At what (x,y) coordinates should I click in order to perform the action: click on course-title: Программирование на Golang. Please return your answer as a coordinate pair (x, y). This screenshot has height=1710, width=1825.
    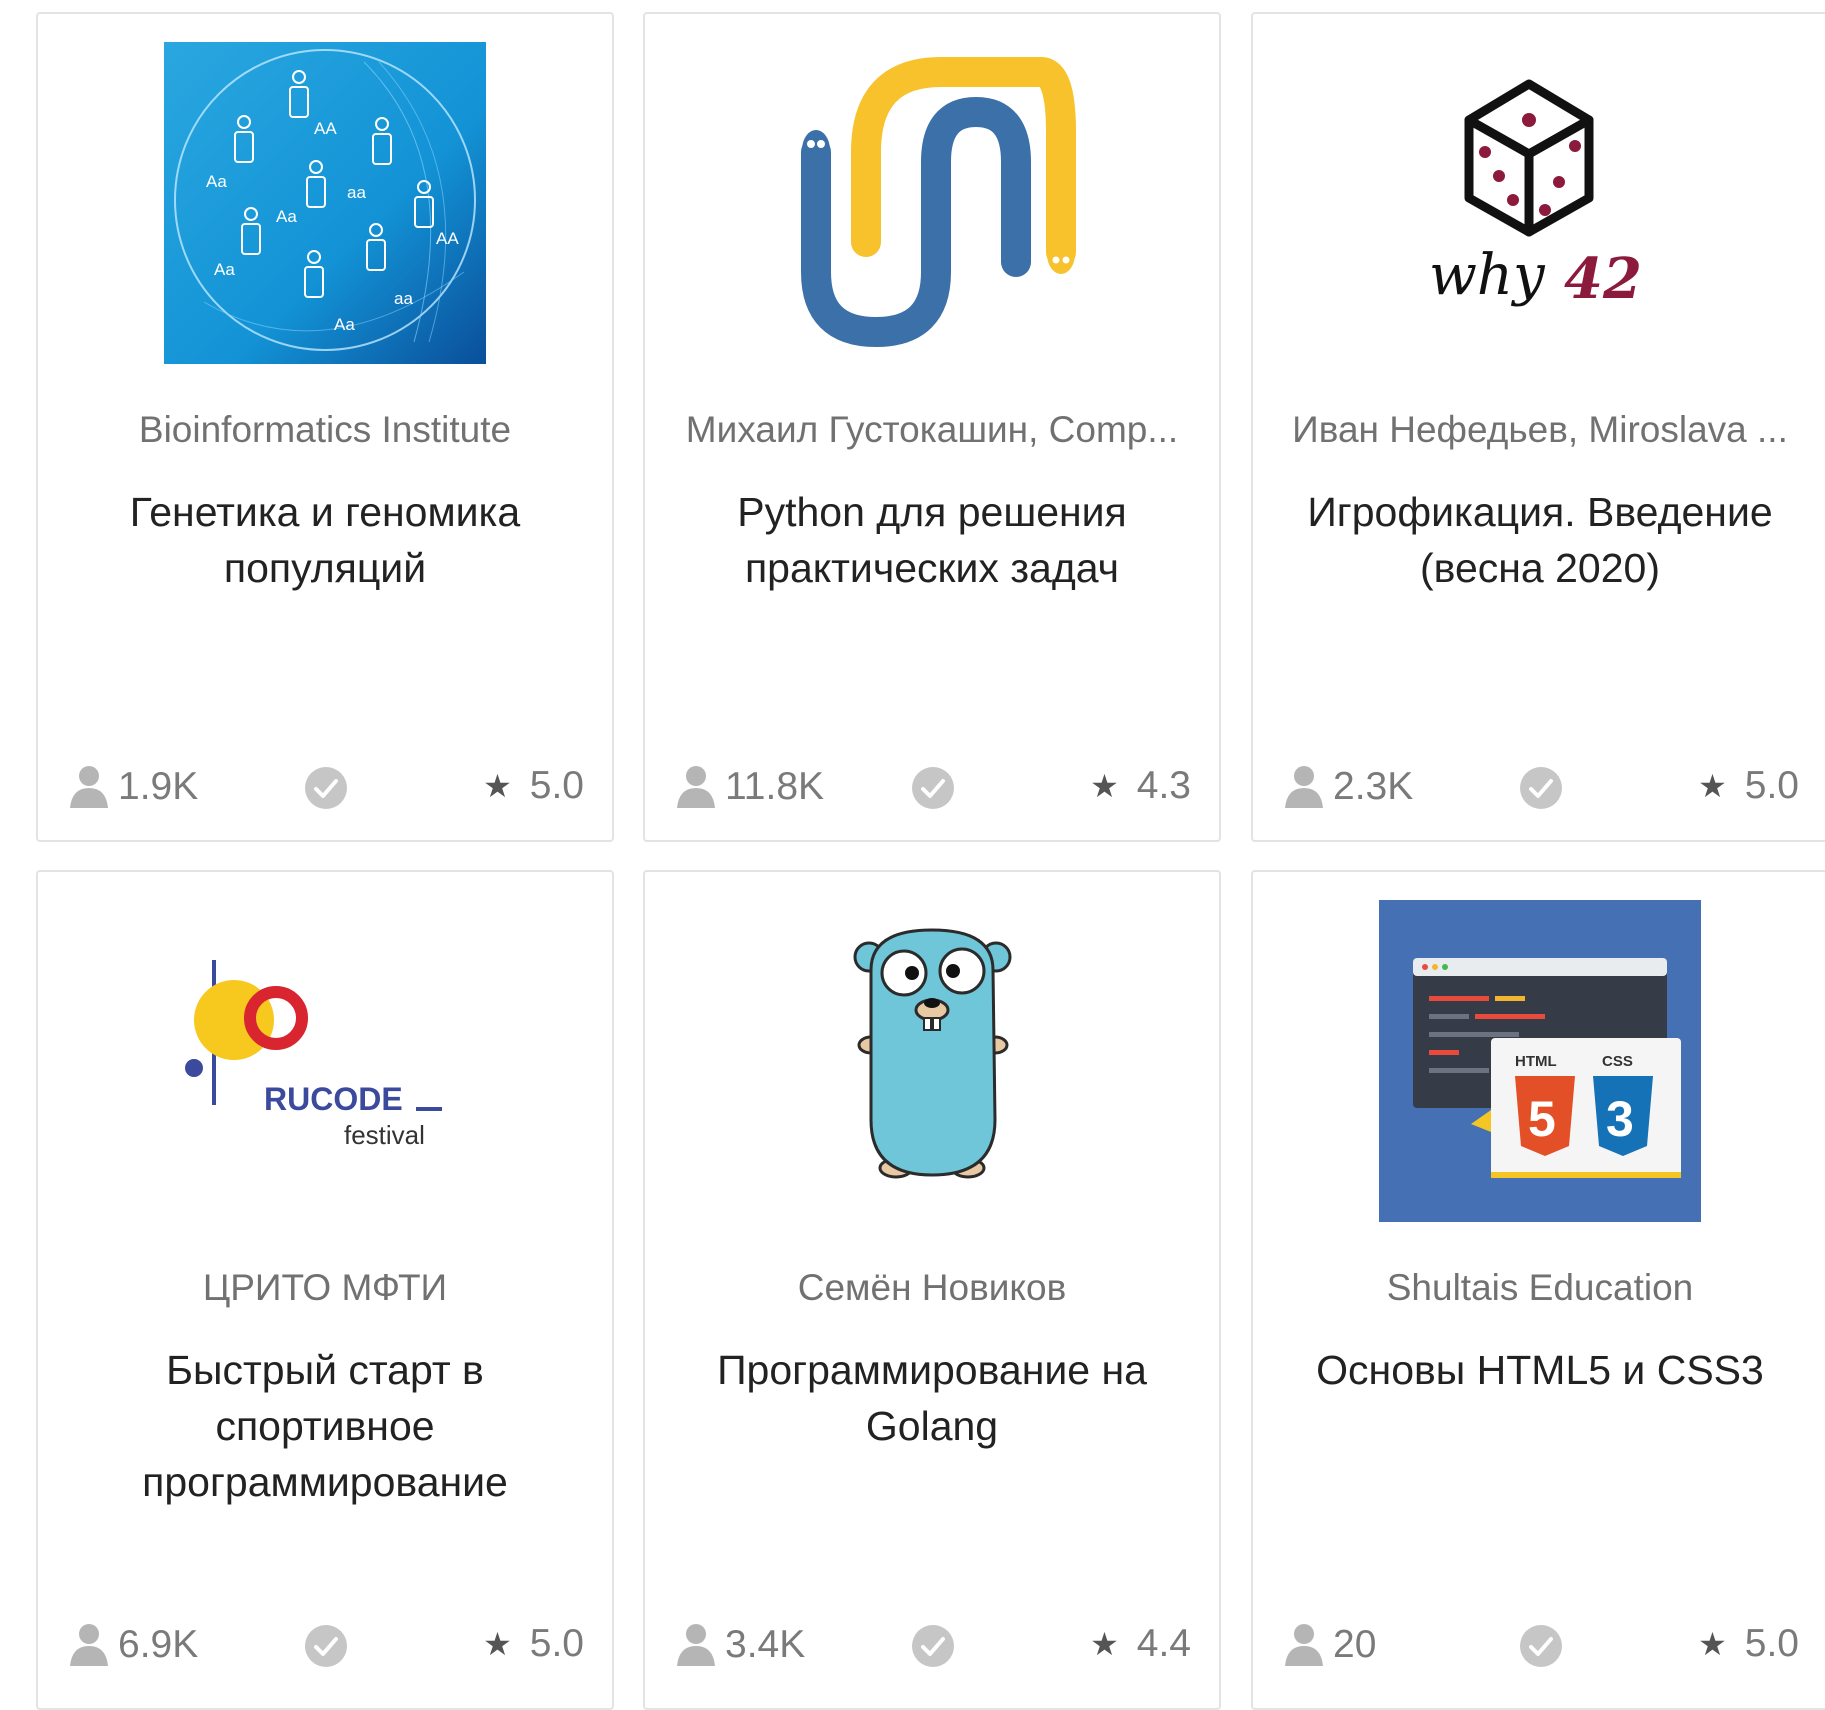
    Looking at the image, I should click on (932, 1398).